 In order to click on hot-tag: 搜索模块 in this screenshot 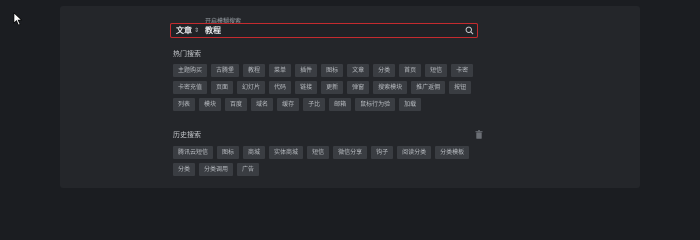, I will do `click(390, 87)`.